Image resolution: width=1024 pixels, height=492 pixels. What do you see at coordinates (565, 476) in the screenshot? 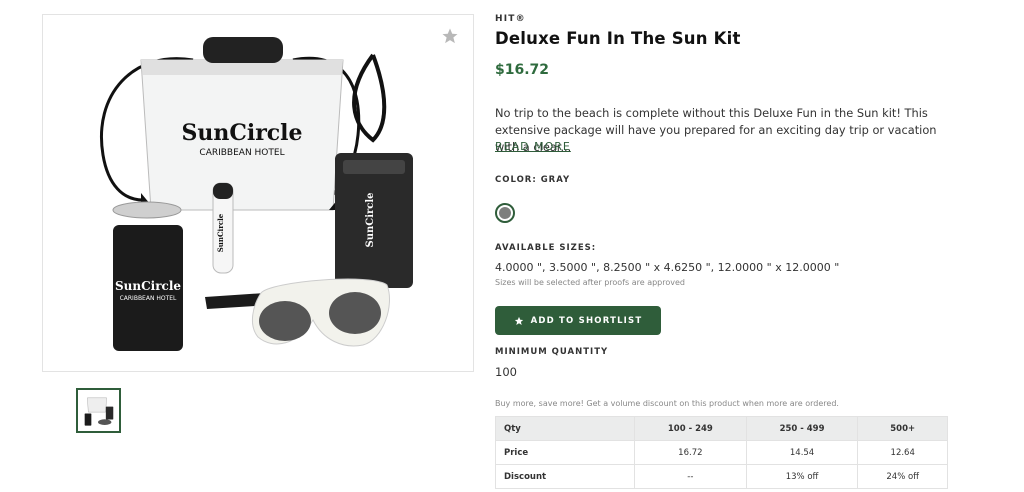
I see `row-label-discount: Discount` at bounding box center [565, 476].